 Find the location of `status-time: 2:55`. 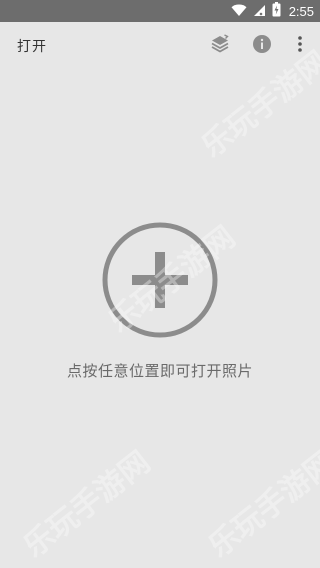

status-time: 2:55 is located at coordinates (301, 11).